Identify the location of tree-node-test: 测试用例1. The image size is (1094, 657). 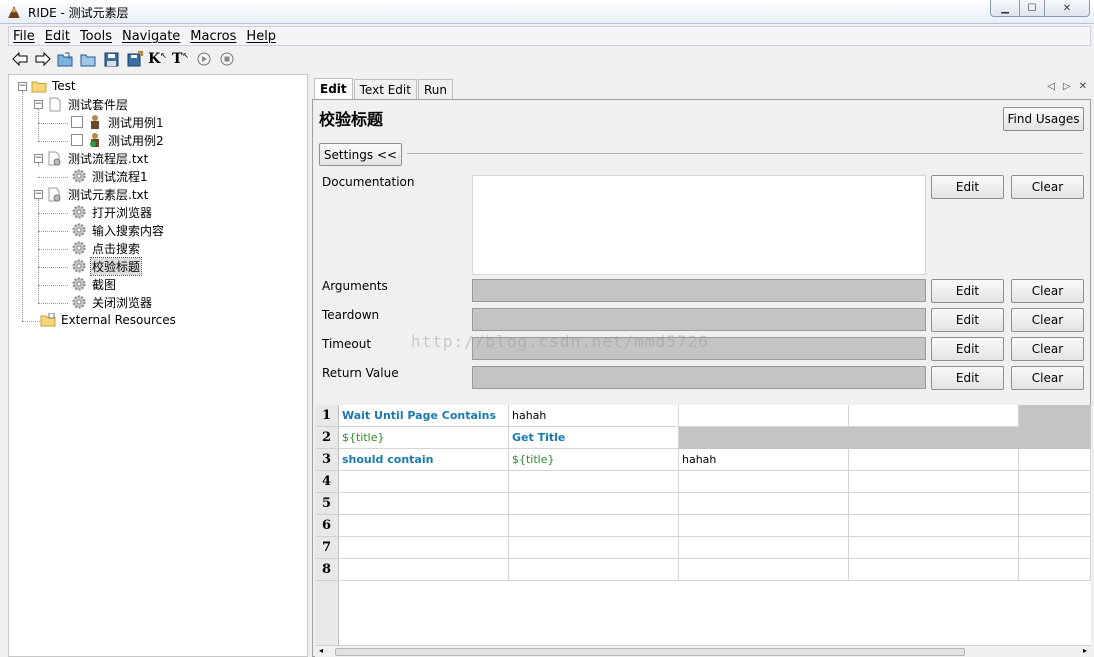
(118, 122).